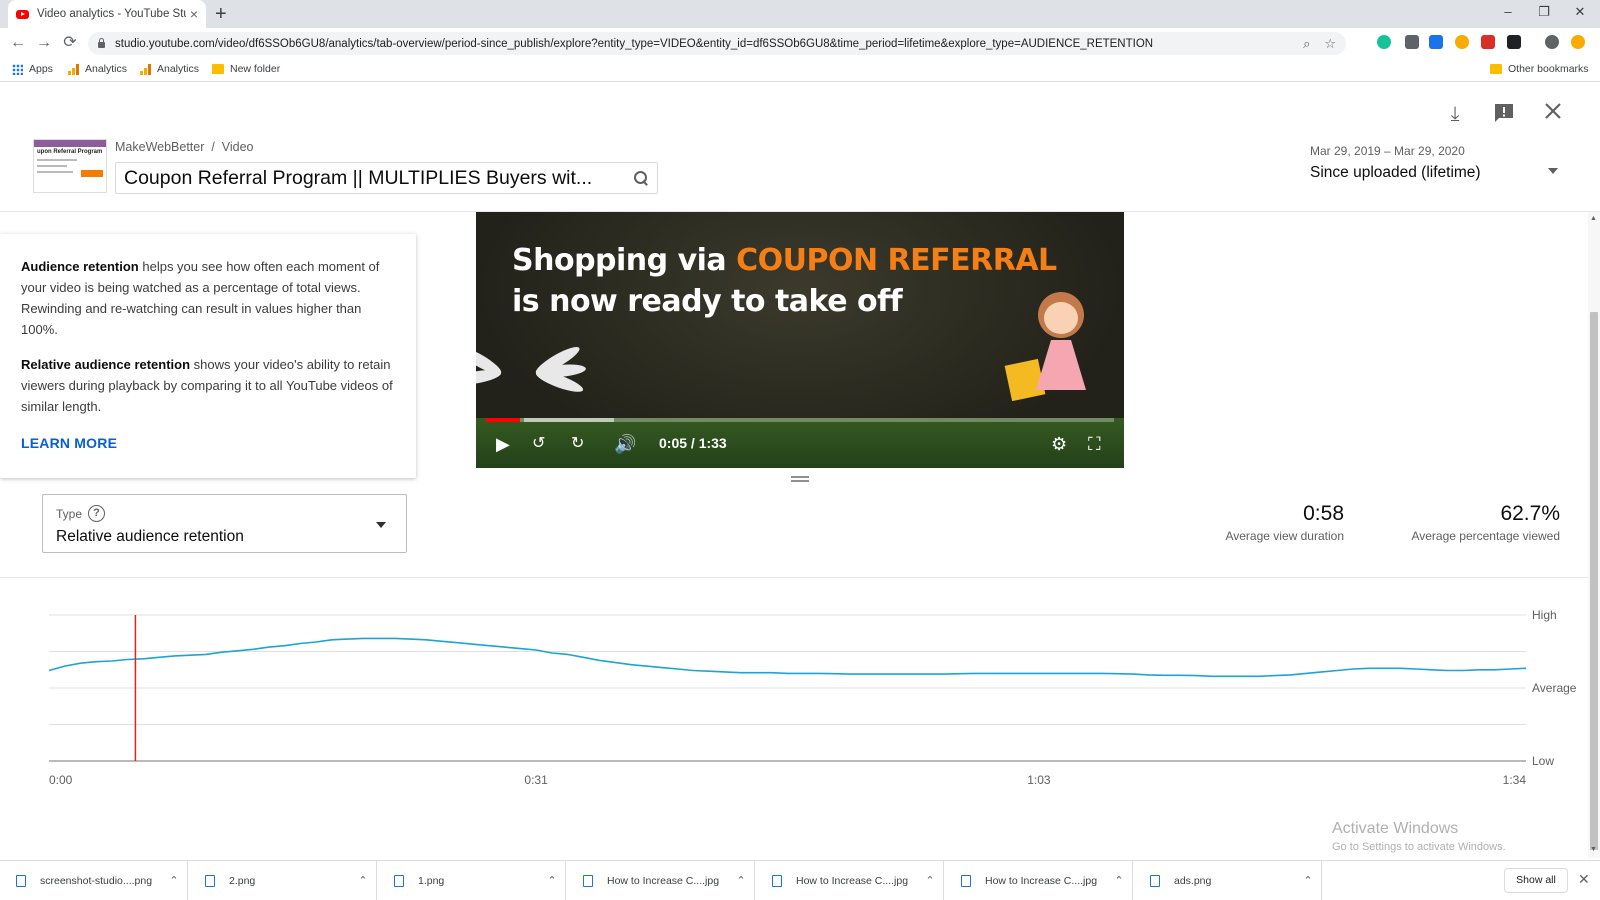 The height and width of the screenshot is (900, 1600). Describe the element at coordinates (1395, 173) in the screenshot. I see `period-selector: Since uploaded (lifetime)` at that location.